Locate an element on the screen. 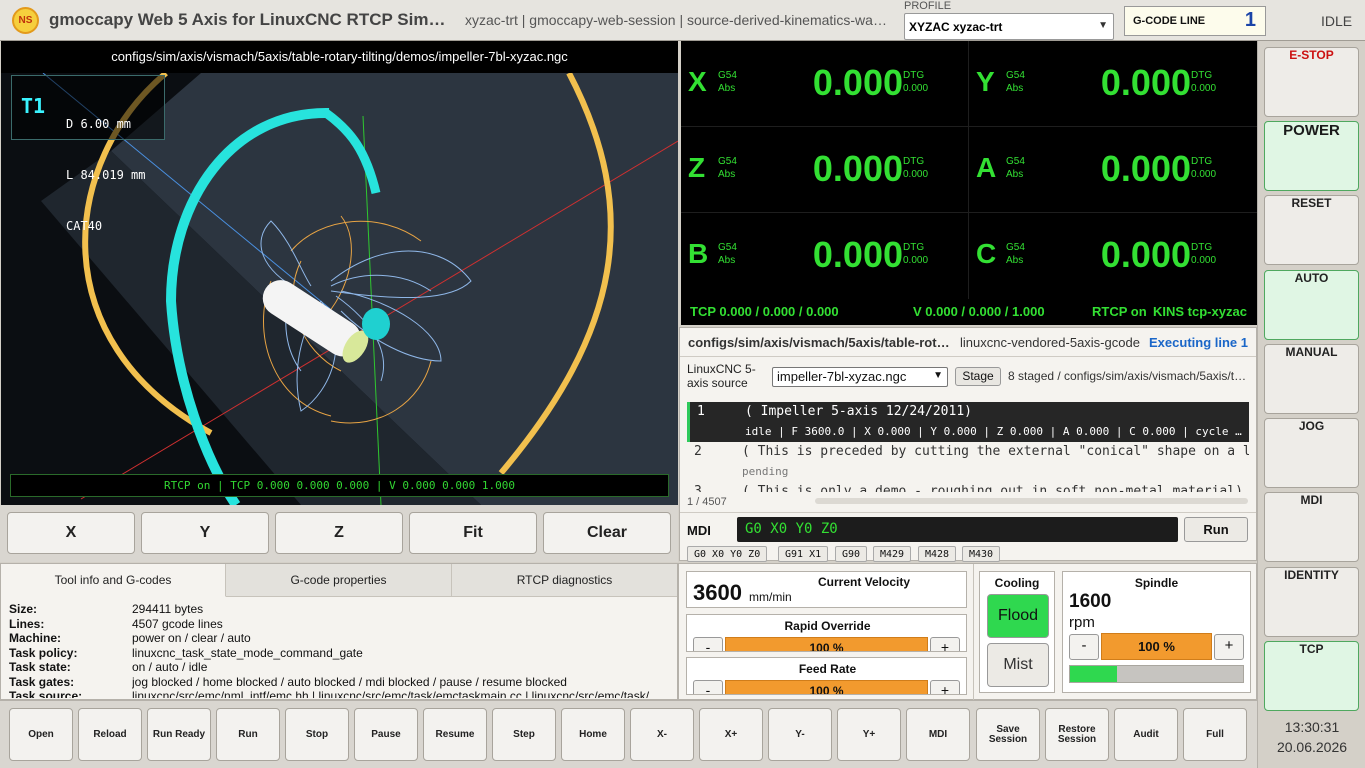 This screenshot has height=768, width=1365. flood-button: Flood is located at coordinates (1018, 616).